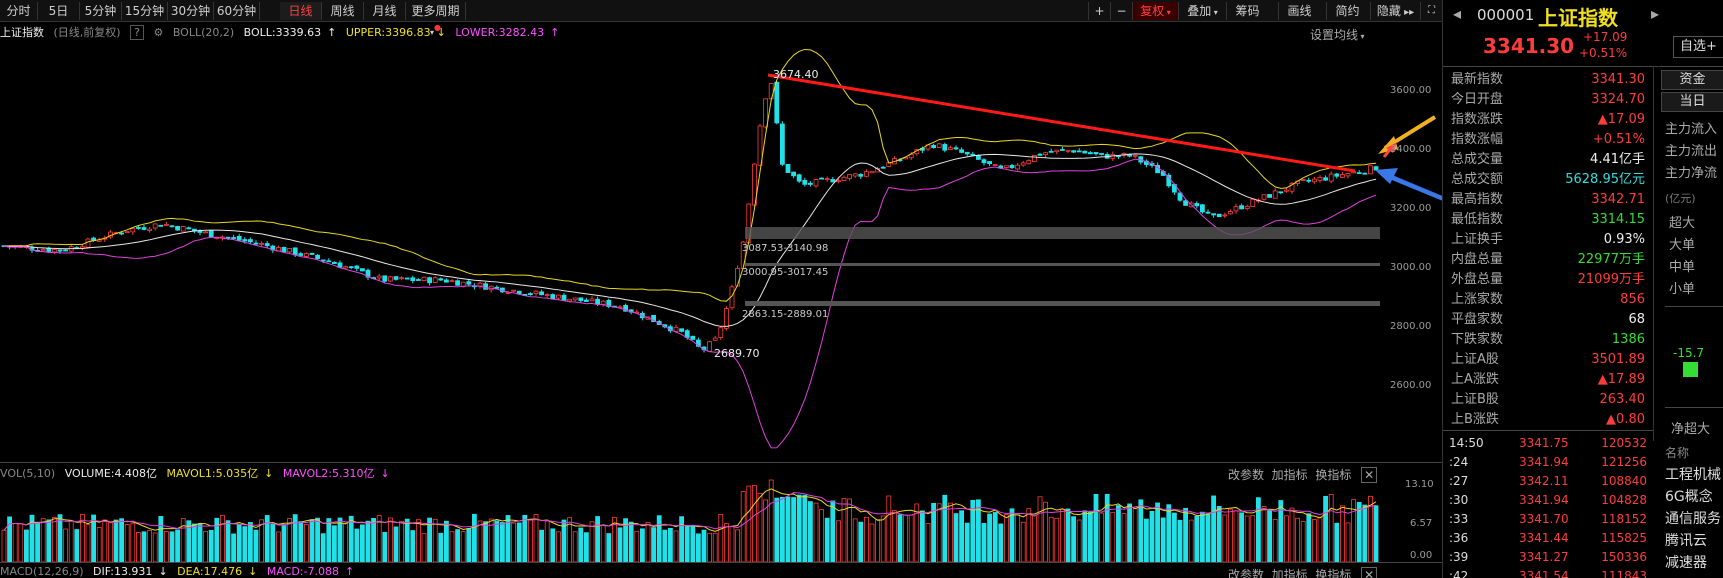  Describe the element at coordinates (1682, 223) in the screenshot. I see `order-size-xl: 超大` at that location.